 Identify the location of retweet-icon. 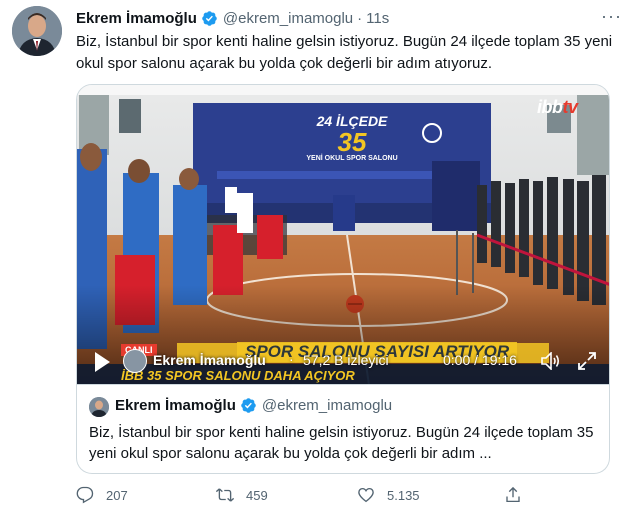
(225, 495).